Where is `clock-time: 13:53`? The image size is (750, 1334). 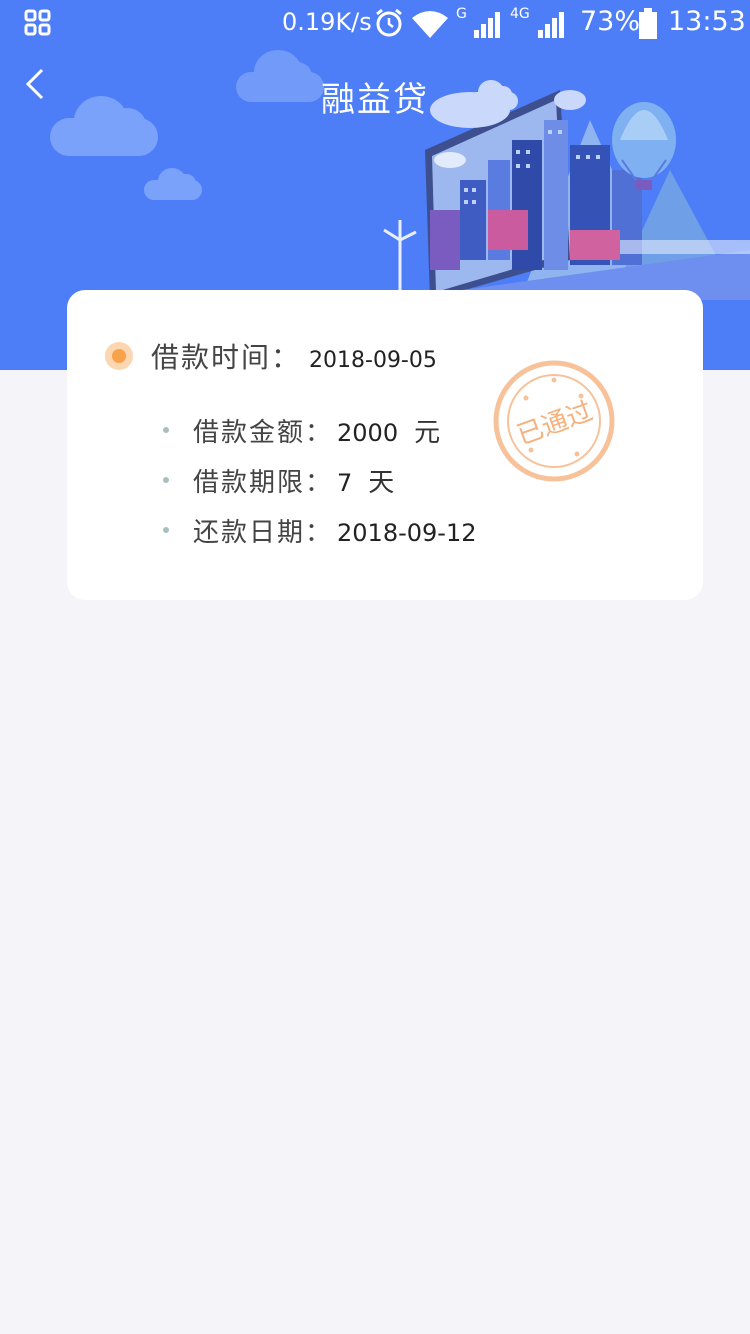
clock-time: 13:53 is located at coordinates (707, 21).